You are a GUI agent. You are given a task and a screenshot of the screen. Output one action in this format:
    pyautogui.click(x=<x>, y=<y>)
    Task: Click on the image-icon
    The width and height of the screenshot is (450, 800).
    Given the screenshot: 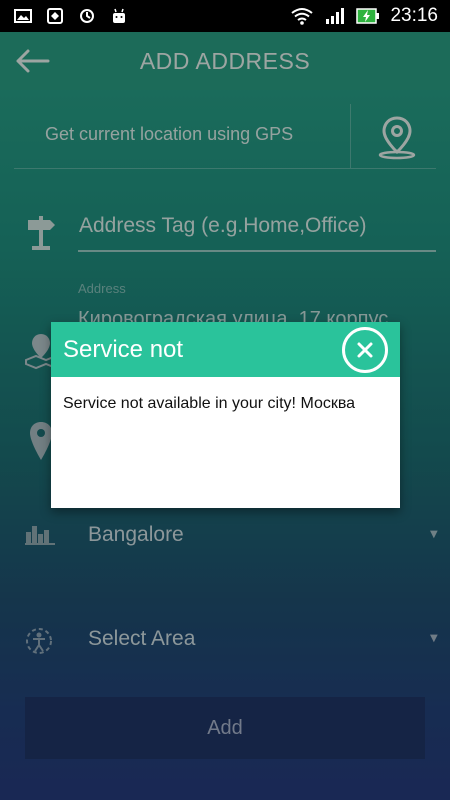 What is the action you would take?
    pyautogui.click(x=23, y=16)
    